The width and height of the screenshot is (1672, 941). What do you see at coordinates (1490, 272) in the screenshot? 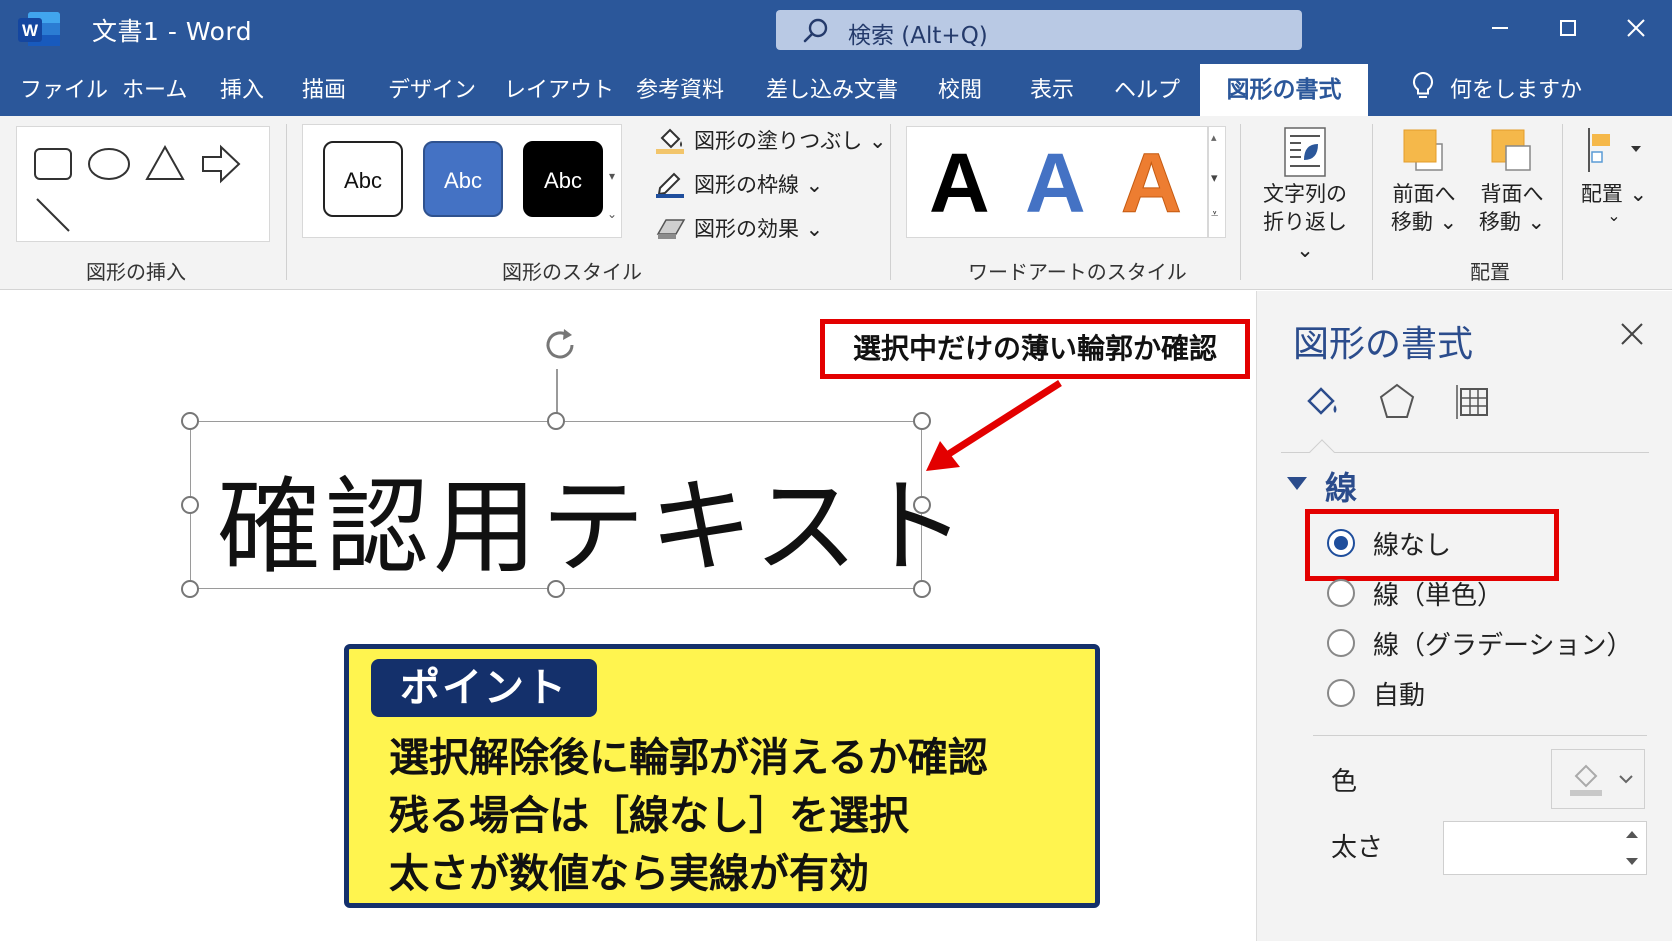
I see `arrange-group-label: 配置` at bounding box center [1490, 272].